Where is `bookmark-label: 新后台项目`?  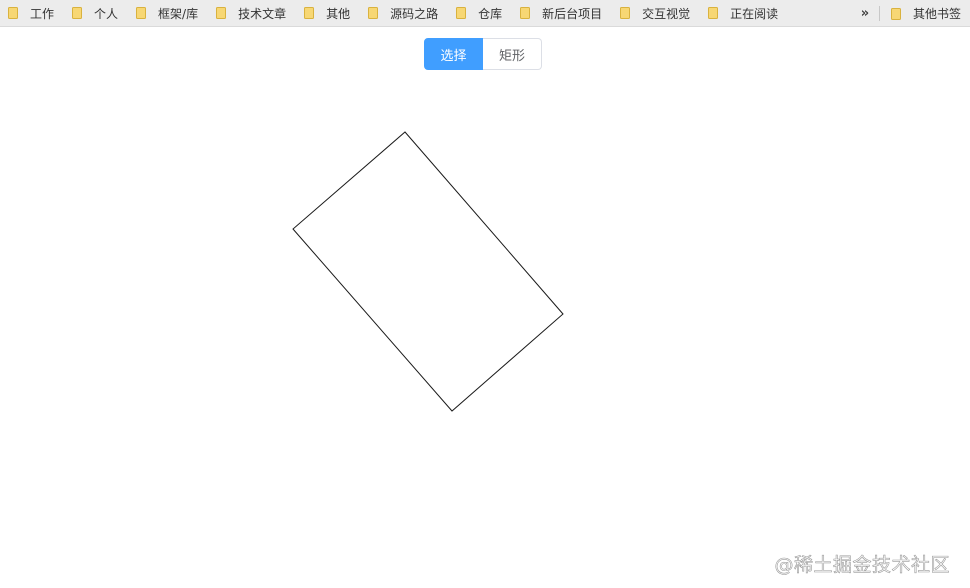 bookmark-label: 新后台项目 is located at coordinates (572, 13).